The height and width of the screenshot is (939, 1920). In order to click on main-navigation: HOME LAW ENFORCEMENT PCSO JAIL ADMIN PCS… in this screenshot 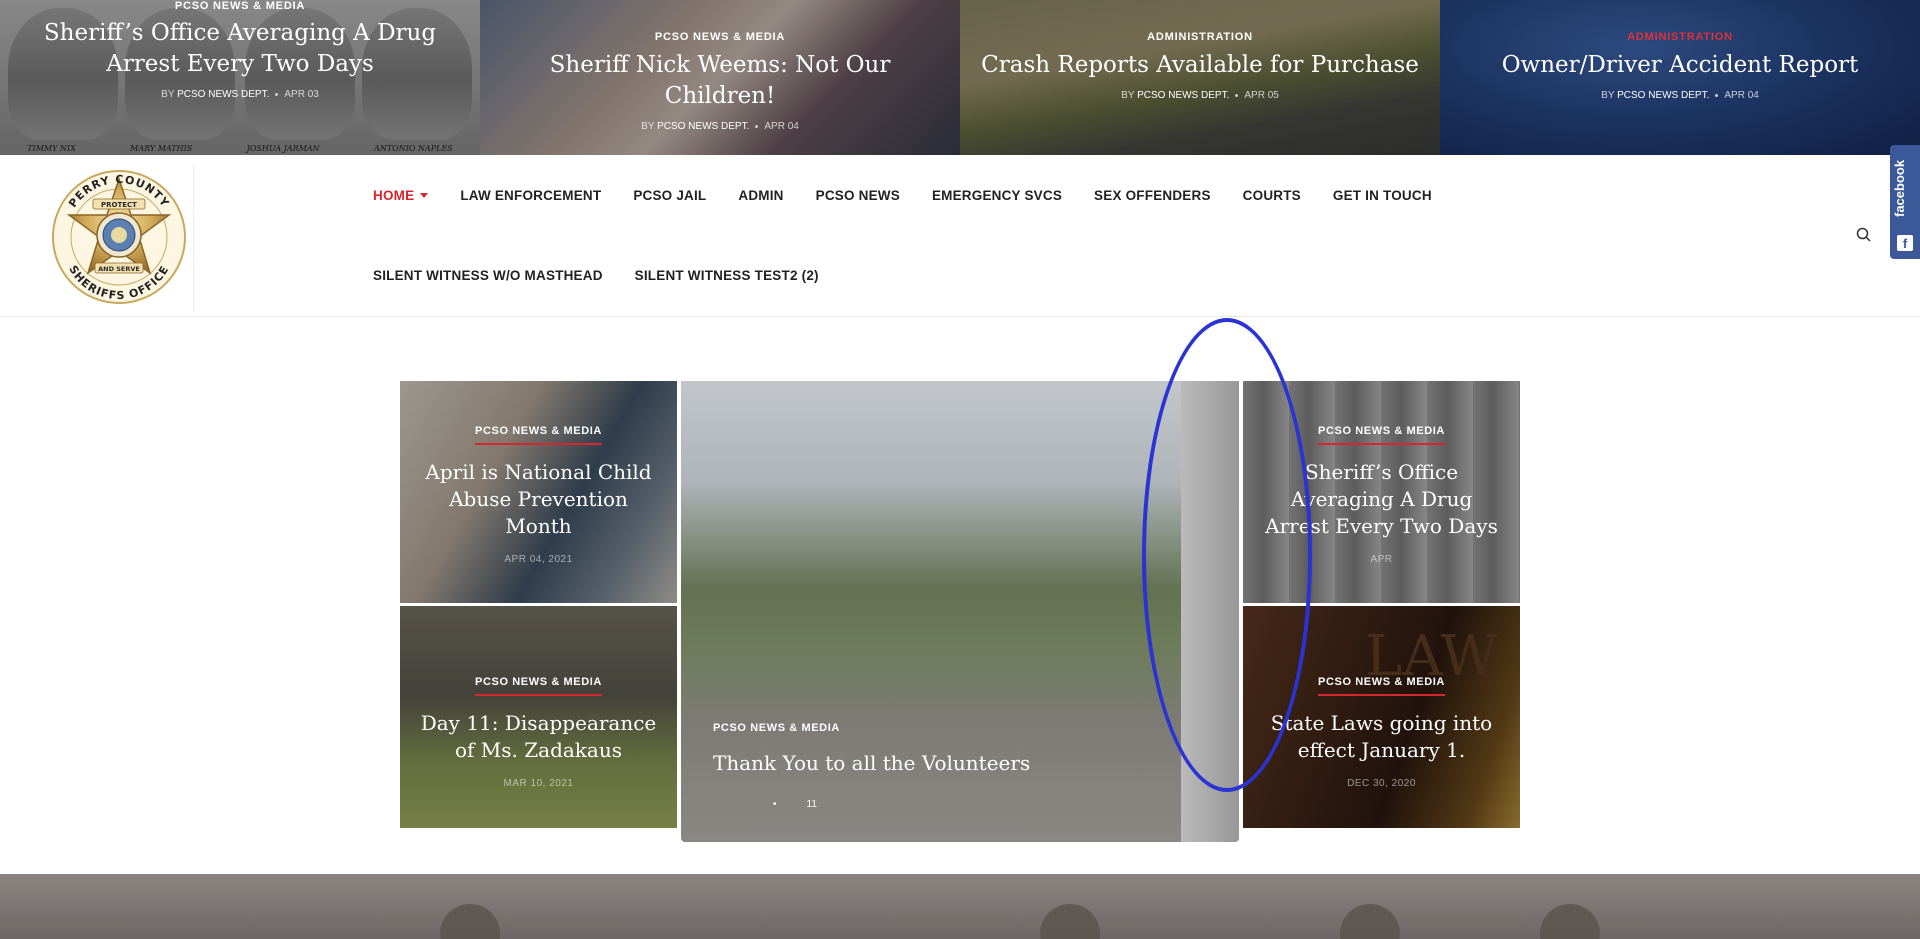, I will do `click(902, 235)`.